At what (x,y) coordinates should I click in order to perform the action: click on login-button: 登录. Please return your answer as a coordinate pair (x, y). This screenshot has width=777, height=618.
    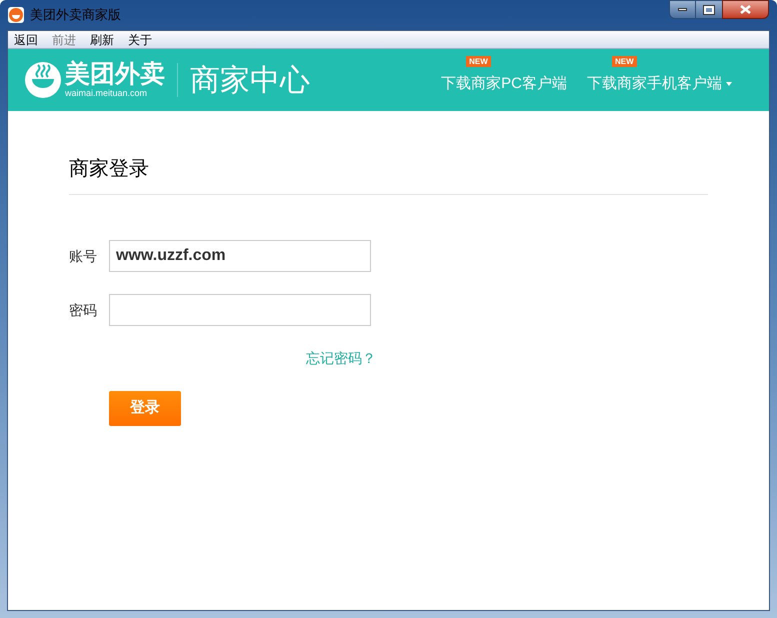
    Looking at the image, I should click on (145, 408).